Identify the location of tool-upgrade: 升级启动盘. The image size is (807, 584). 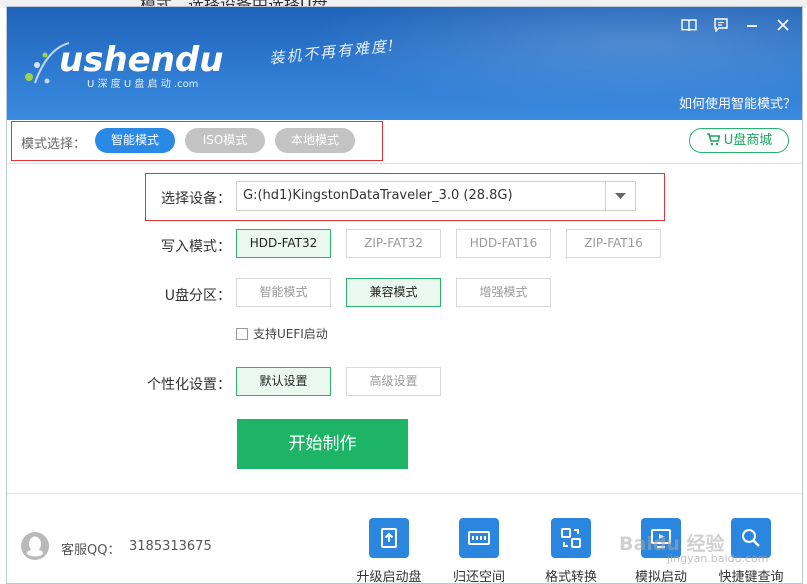
(389, 551).